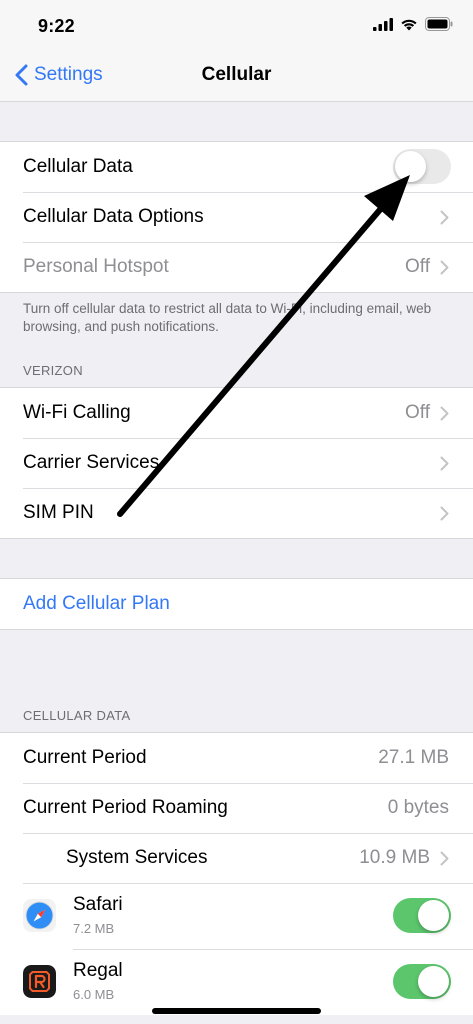  I want to click on row-accessory: 27.1 MB, so click(413, 758).